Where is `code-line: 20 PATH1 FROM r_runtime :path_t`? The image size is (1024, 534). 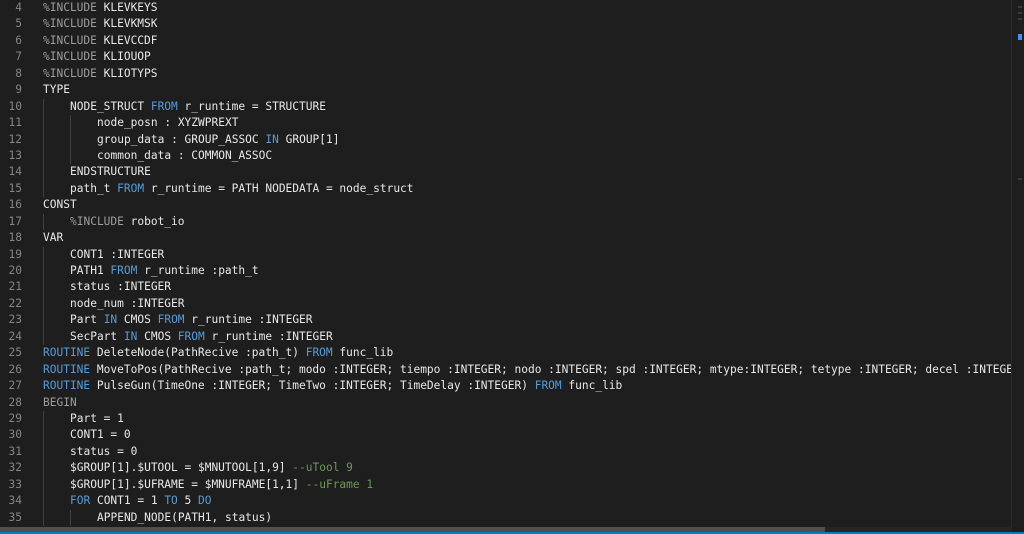 code-line: 20 PATH1 FROM r_runtime :path_t is located at coordinates (506, 271).